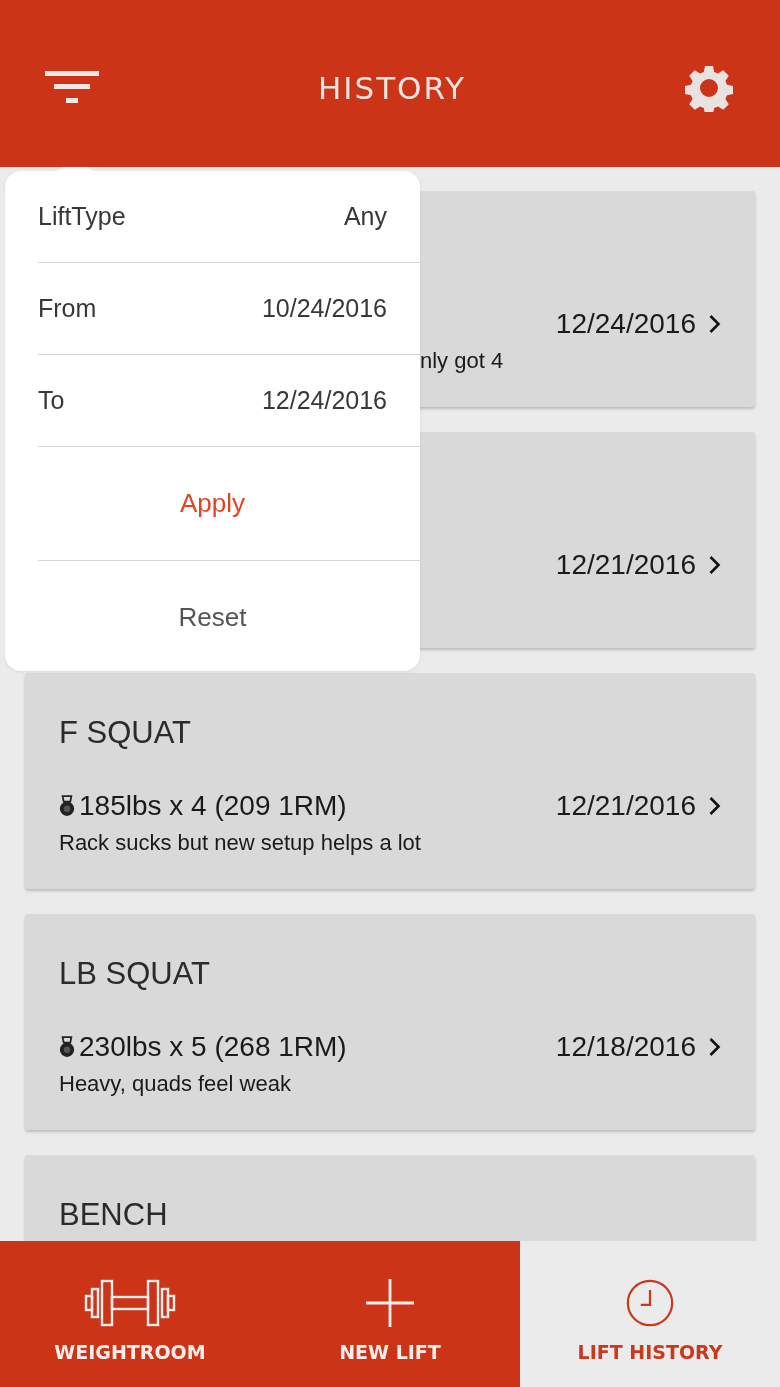 The image size is (780, 1387). What do you see at coordinates (229, 309) in the screenshot?
I see `filter-row: From 10/24/2016` at bounding box center [229, 309].